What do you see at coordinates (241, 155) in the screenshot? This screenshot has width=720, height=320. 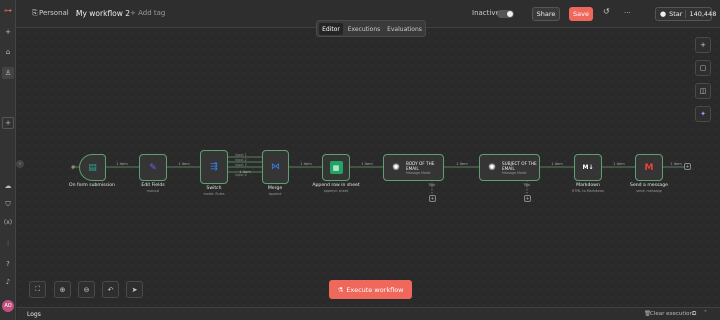 I see `switch-output-label: input 1` at bounding box center [241, 155].